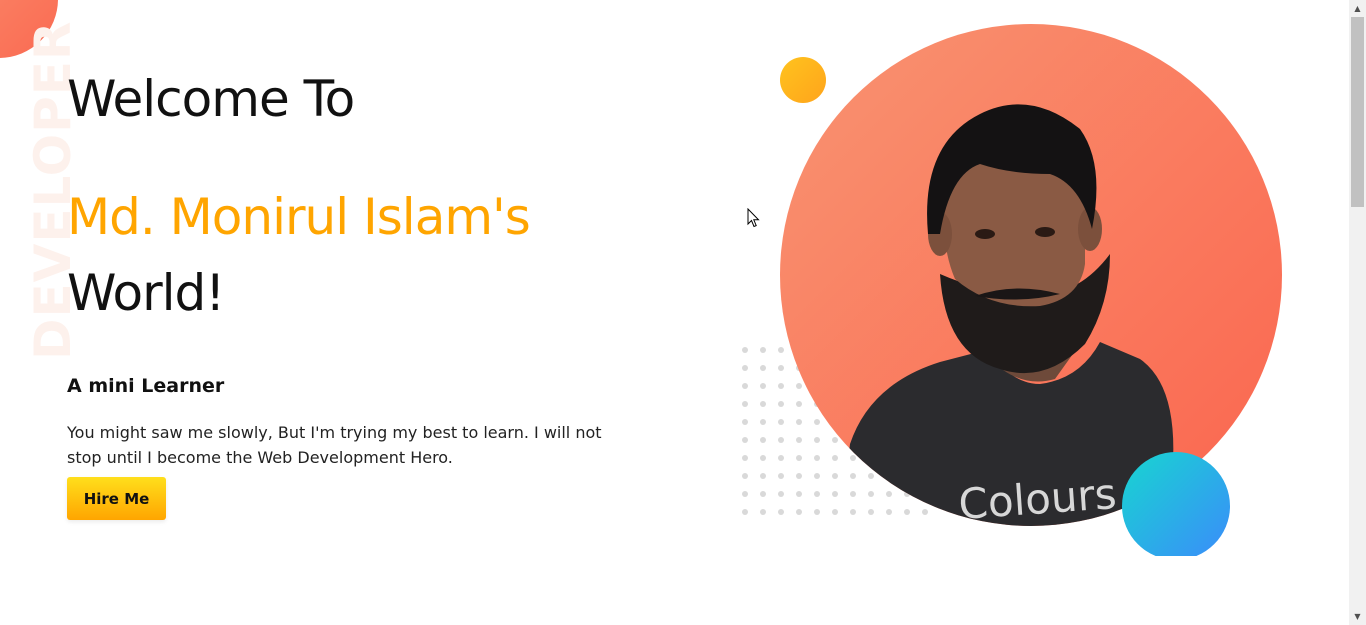 The height and width of the screenshot is (625, 1366). I want to click on hire-me-button: Hire Me, so click(116, 498).